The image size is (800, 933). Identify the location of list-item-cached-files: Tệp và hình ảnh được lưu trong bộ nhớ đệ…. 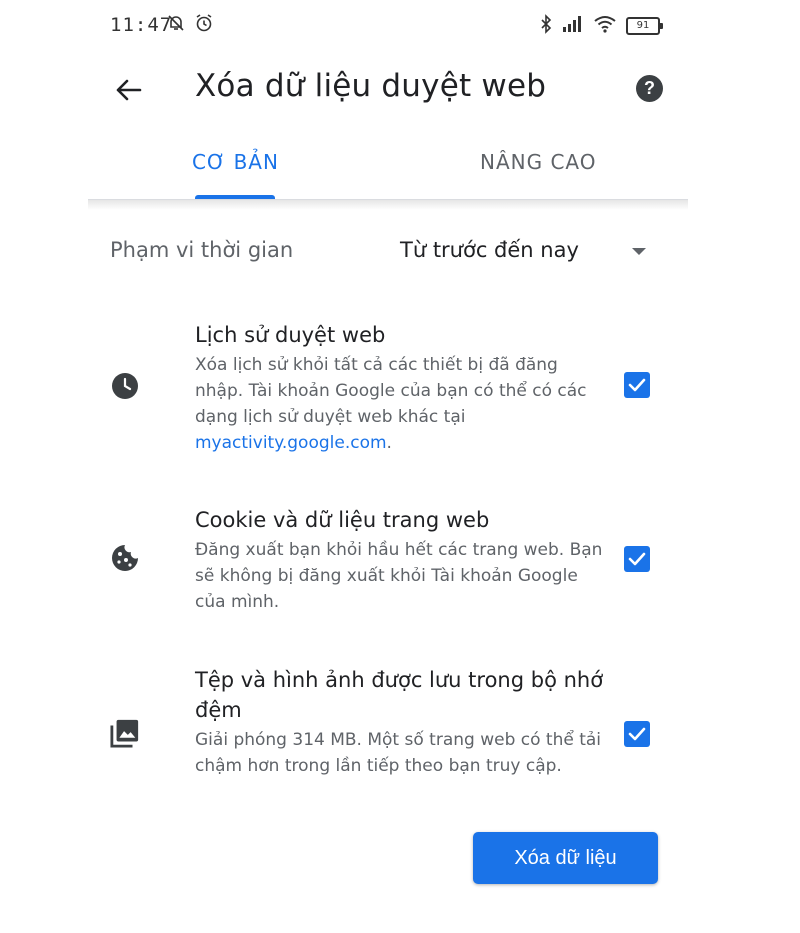
(390, 735).